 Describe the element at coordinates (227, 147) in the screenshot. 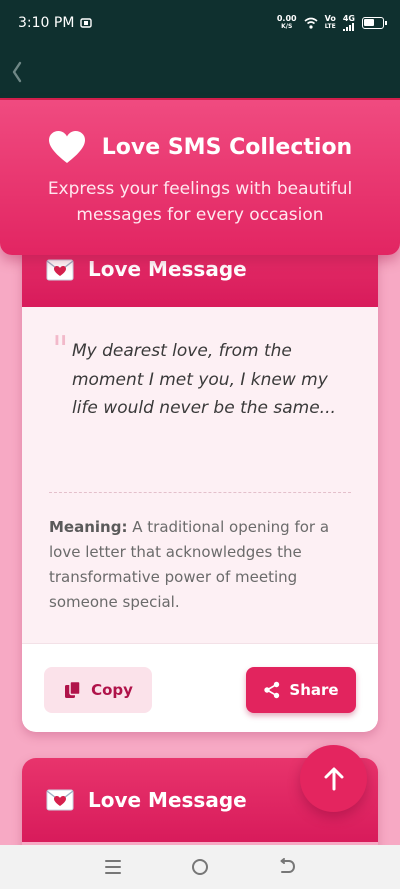

I see `page-title: Love SMS Collection` at that location.